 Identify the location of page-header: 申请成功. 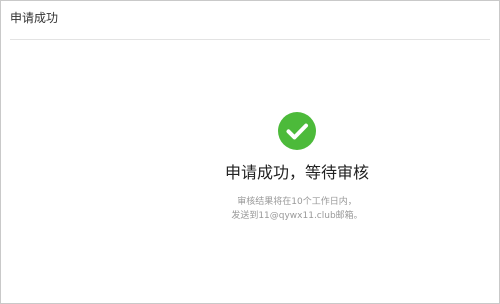
(250, 20).